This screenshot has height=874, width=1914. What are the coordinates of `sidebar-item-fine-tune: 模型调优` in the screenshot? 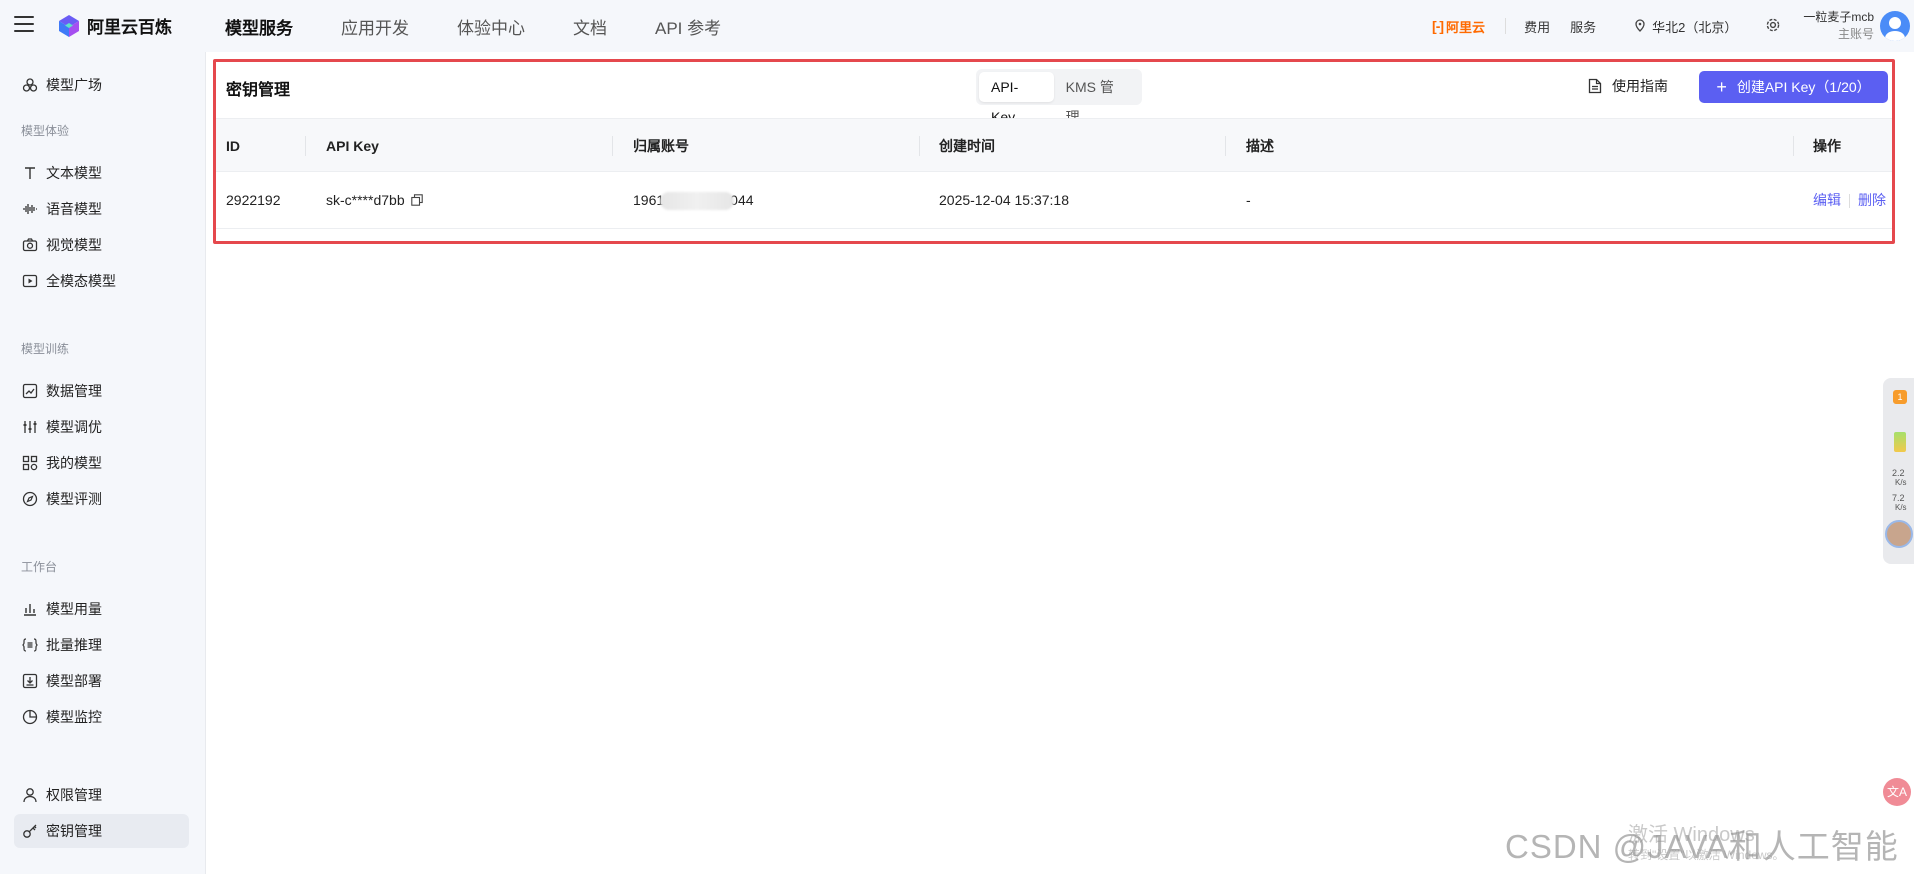 It's located at (101, 427).